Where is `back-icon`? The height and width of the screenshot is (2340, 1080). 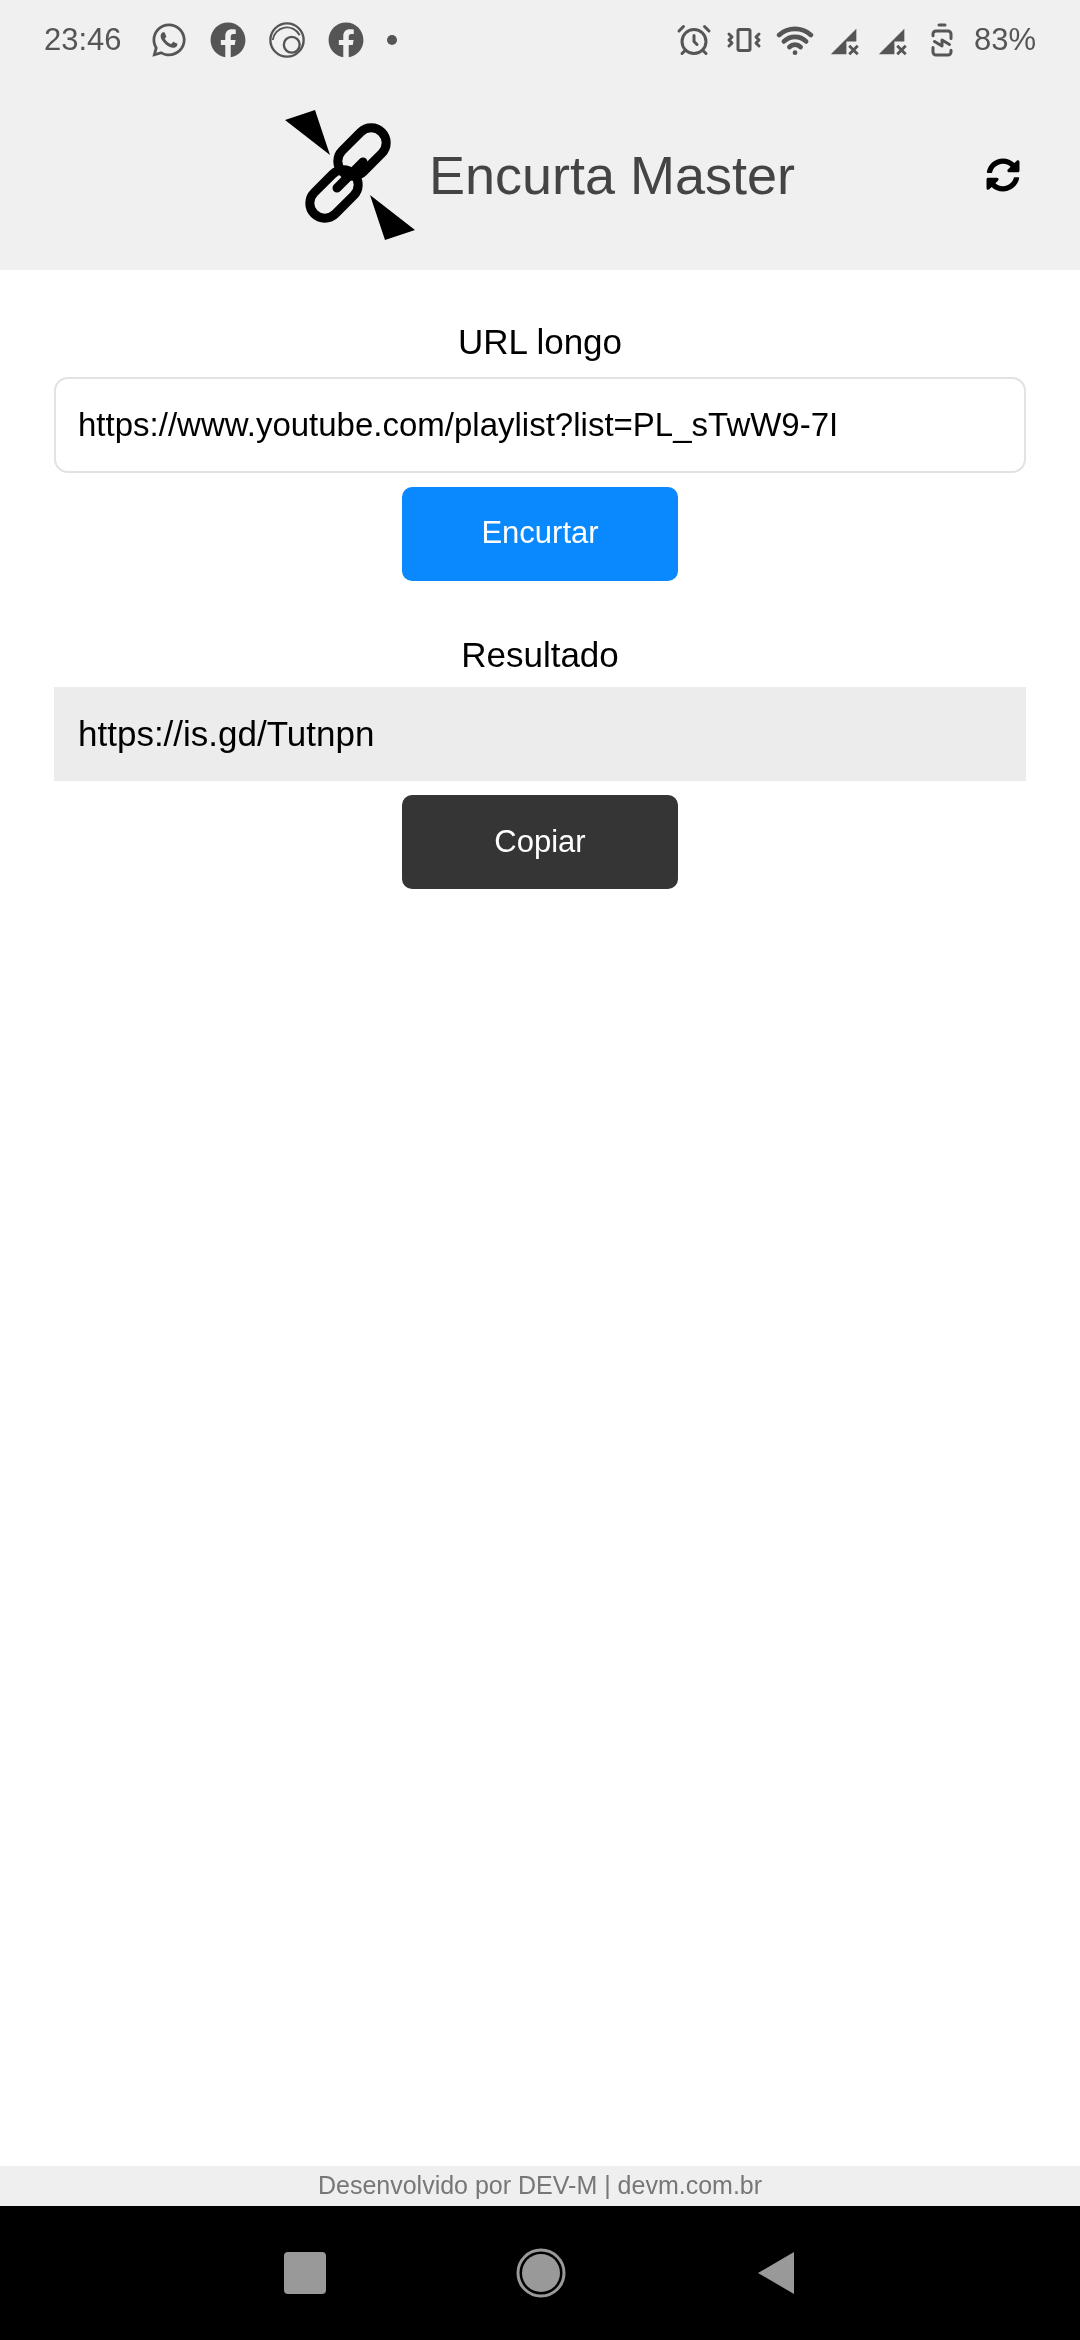 back-icon is located at coordinates (776, 2273).